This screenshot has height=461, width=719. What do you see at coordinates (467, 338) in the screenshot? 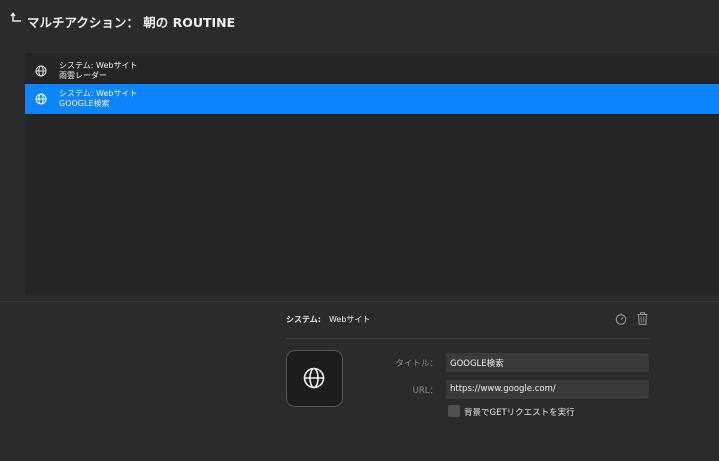
I see `detail-divider` at bounding box center [467, 338].